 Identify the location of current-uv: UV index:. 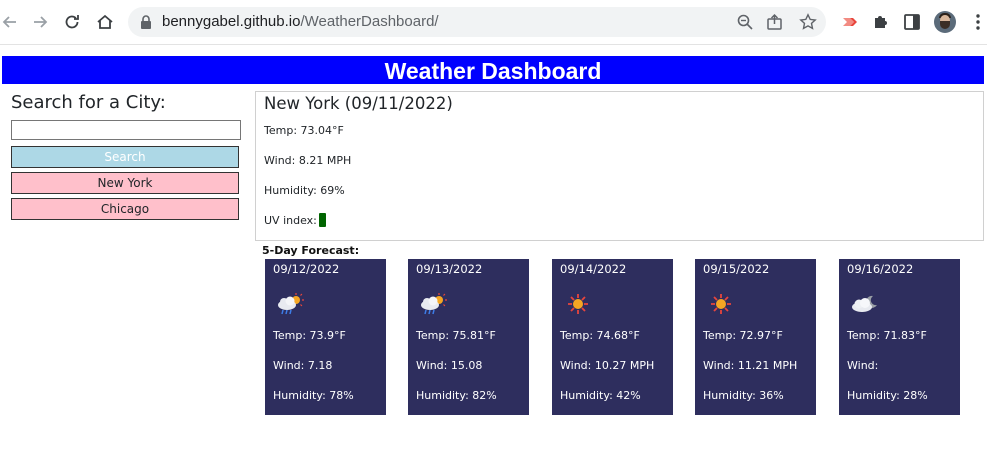
(295, 220).